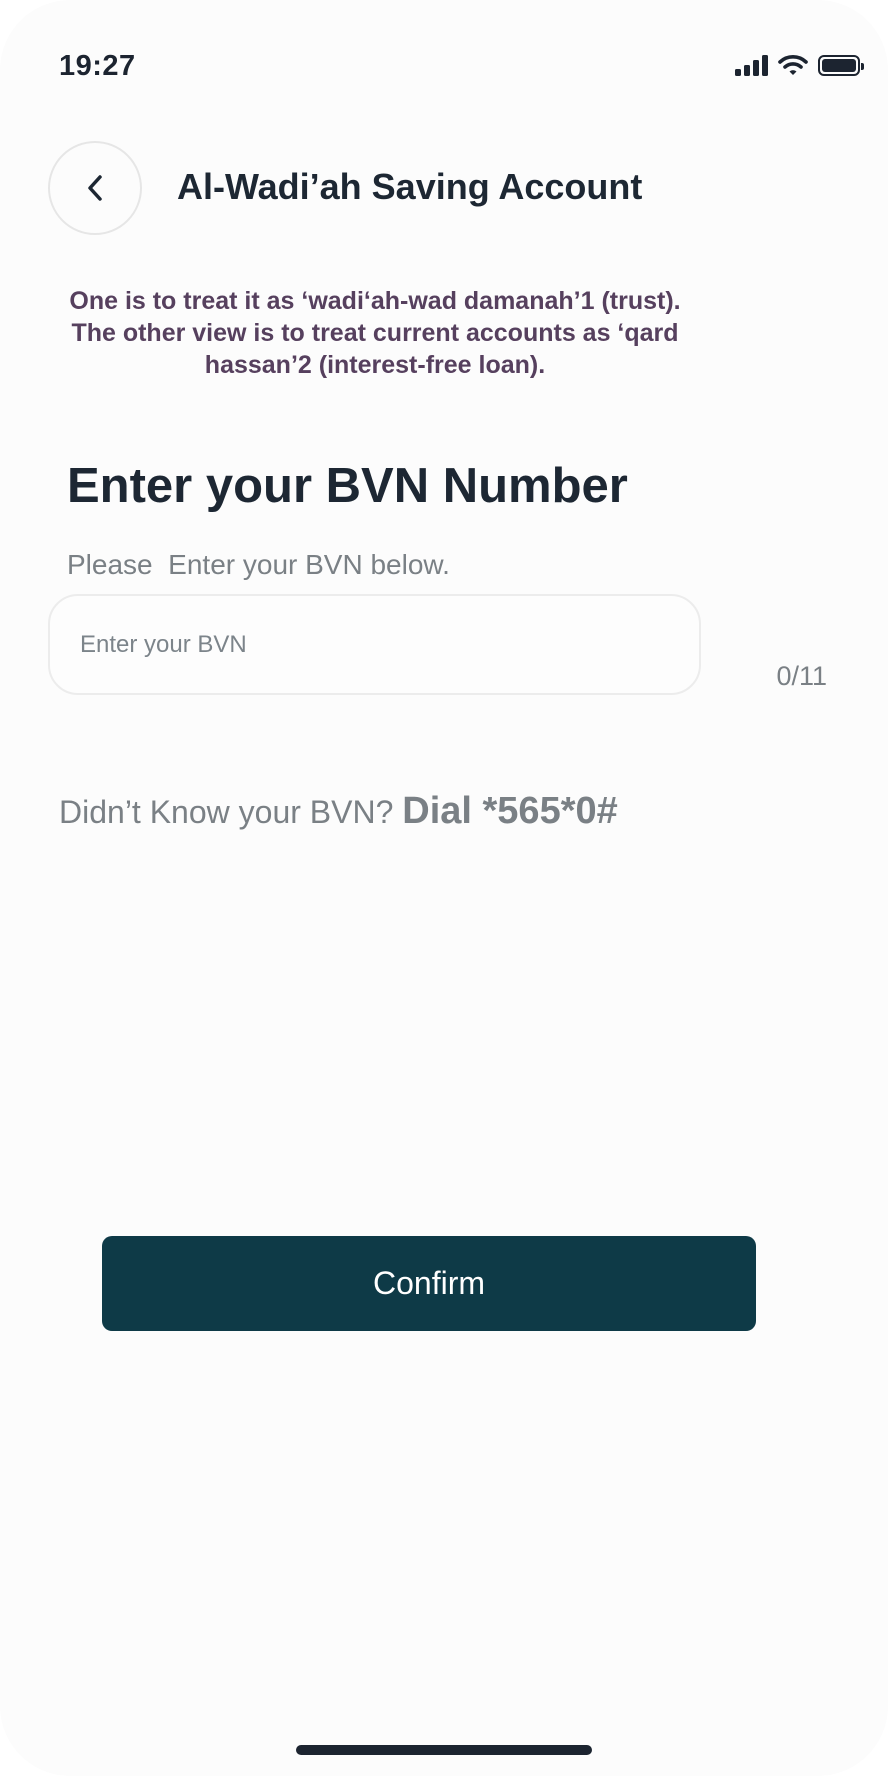 Image resolution: width=888 pixels, height=1776 pixels. I want to click on status-time: 19:27, so click(97, 66).